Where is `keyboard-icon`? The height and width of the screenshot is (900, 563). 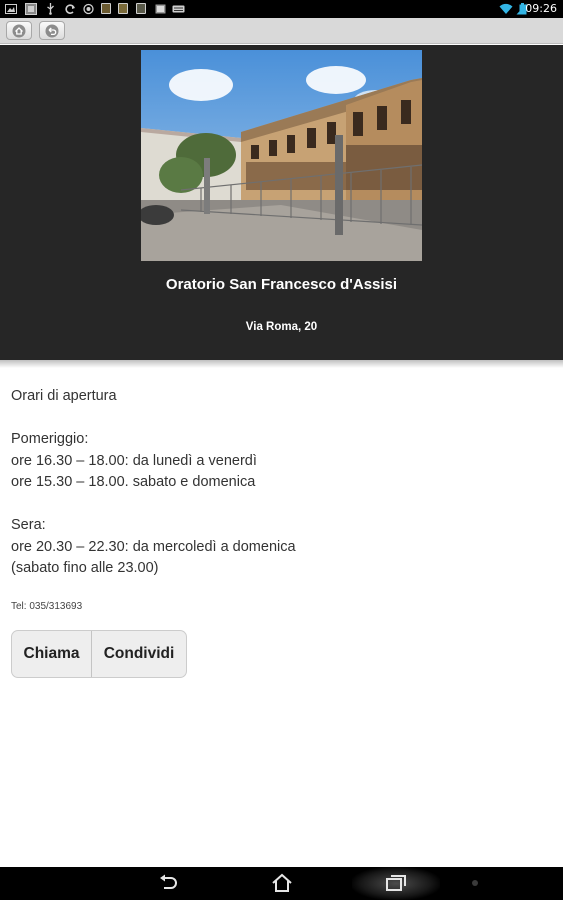
keyboard-icon is located at coordinates (178, 9).